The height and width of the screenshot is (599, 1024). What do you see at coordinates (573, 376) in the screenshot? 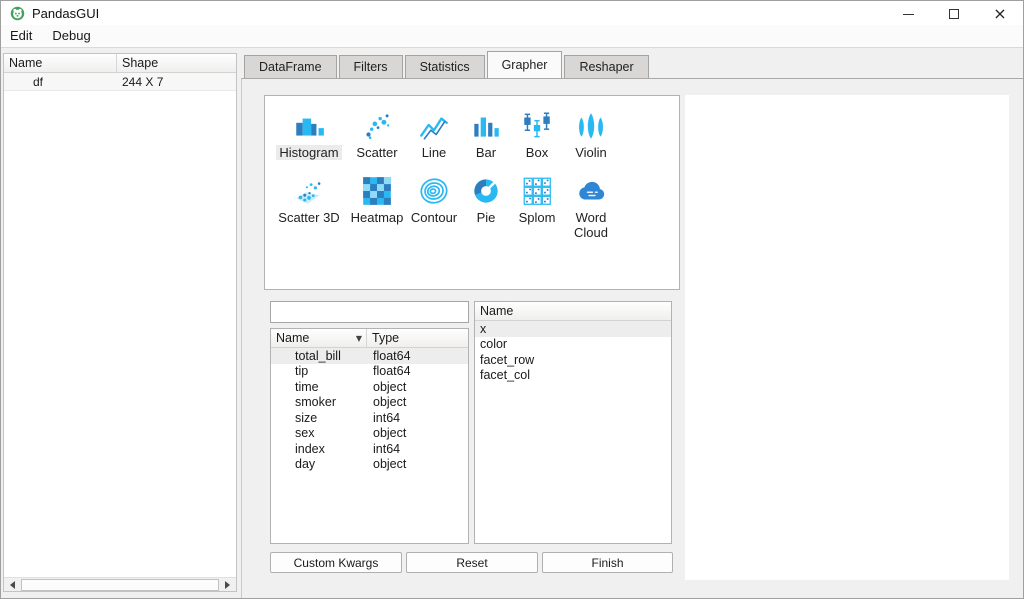
I see `arg-row-facet-col: facet_col` at bounding box center [573, 376].